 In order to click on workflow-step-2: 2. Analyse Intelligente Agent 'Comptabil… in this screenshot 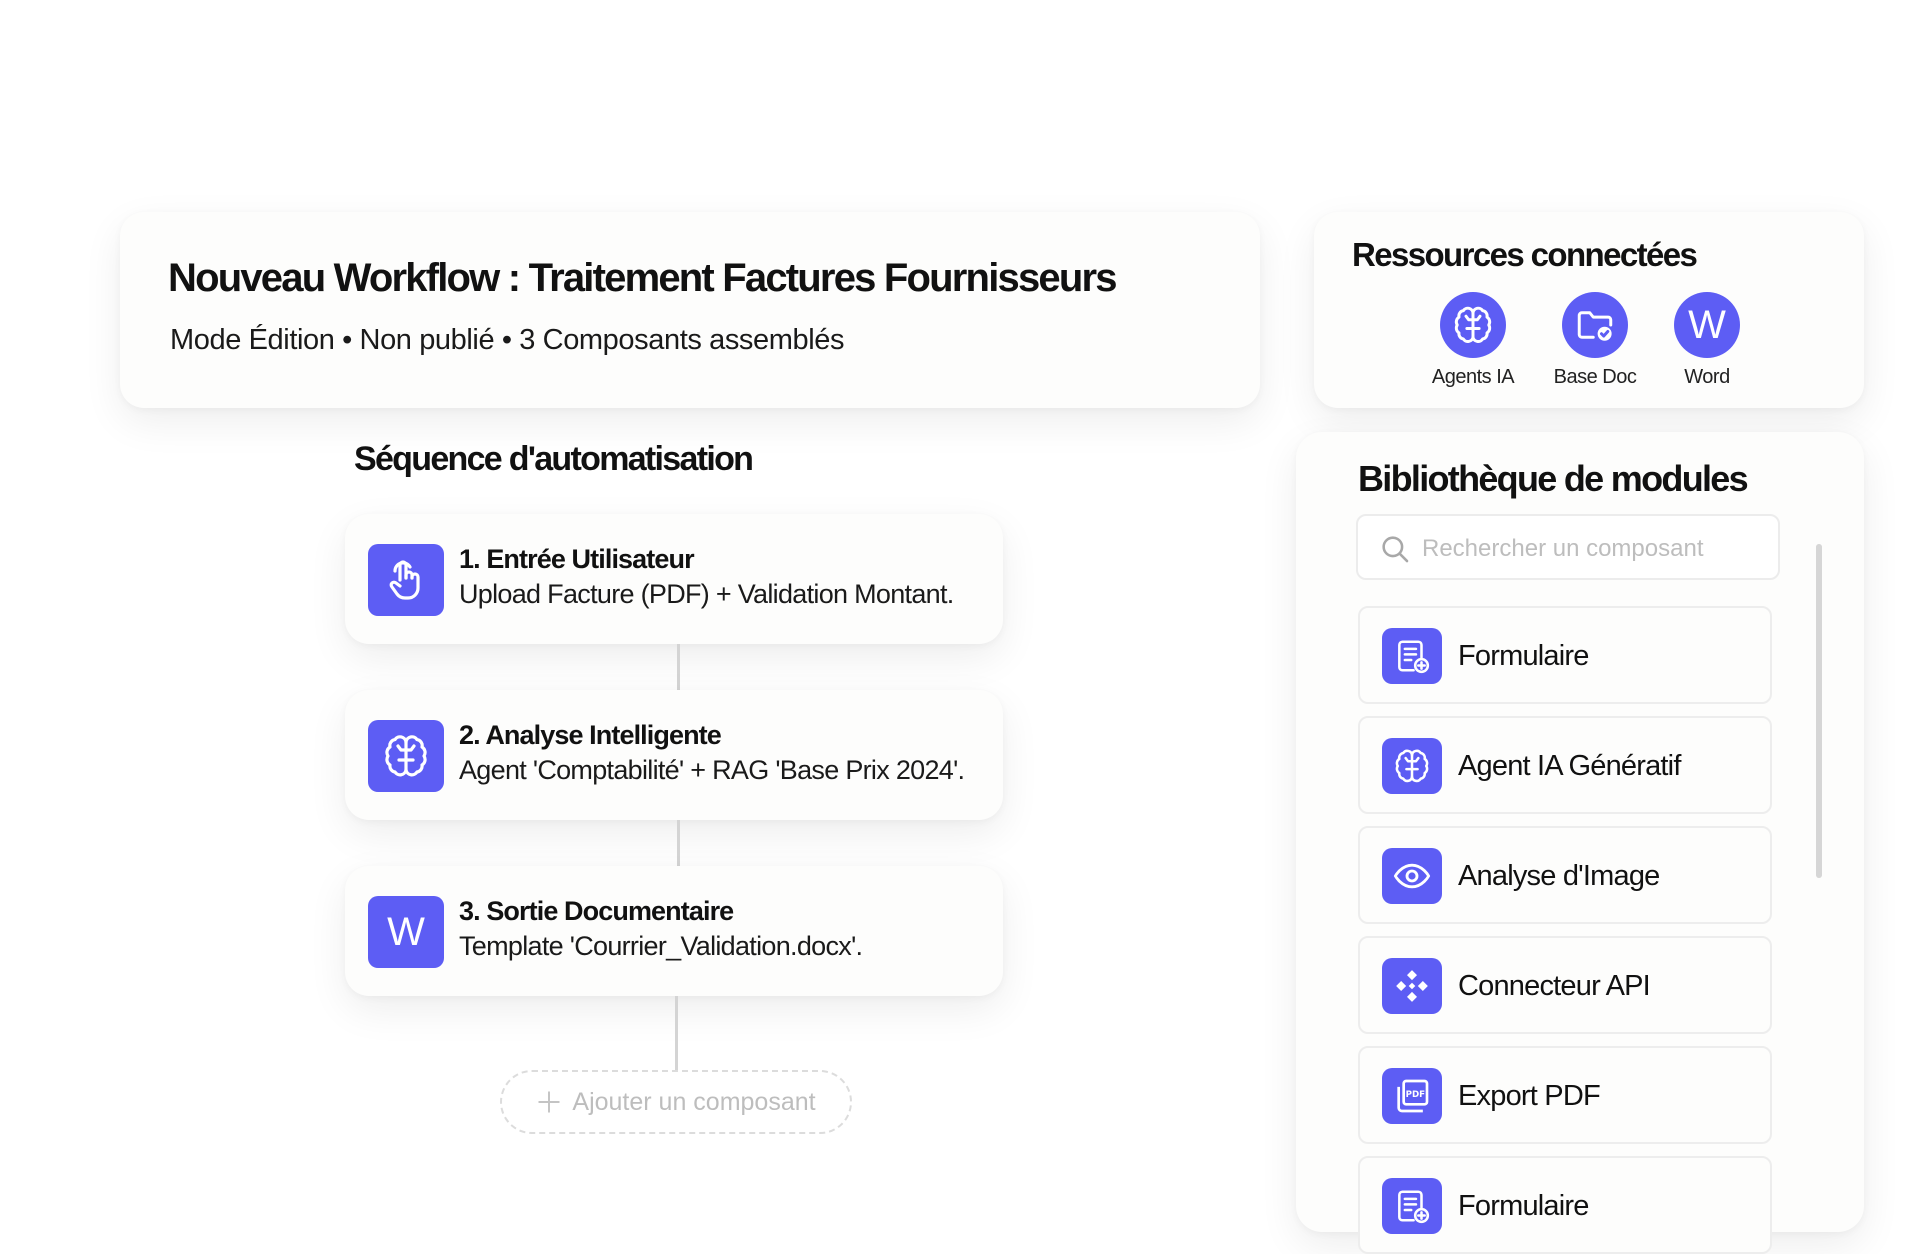, I will do `click(674, 755)`.